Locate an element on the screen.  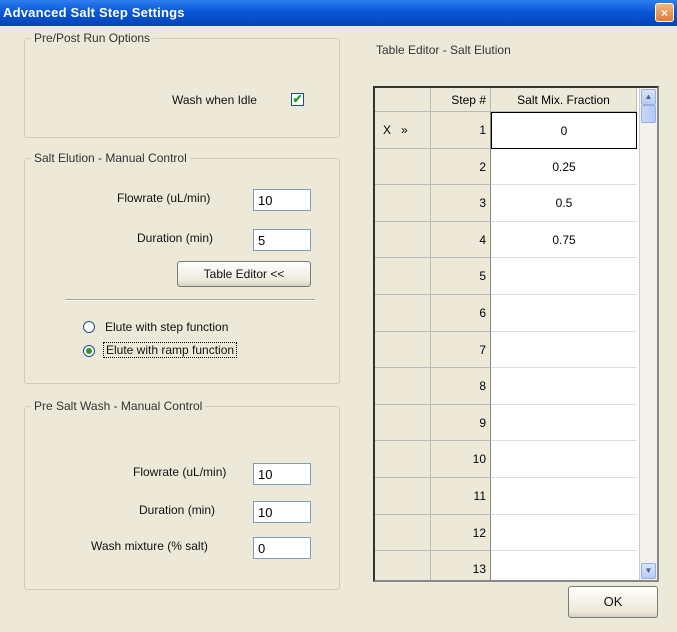
step-cell: 7 is located at coordinates (461, 350).